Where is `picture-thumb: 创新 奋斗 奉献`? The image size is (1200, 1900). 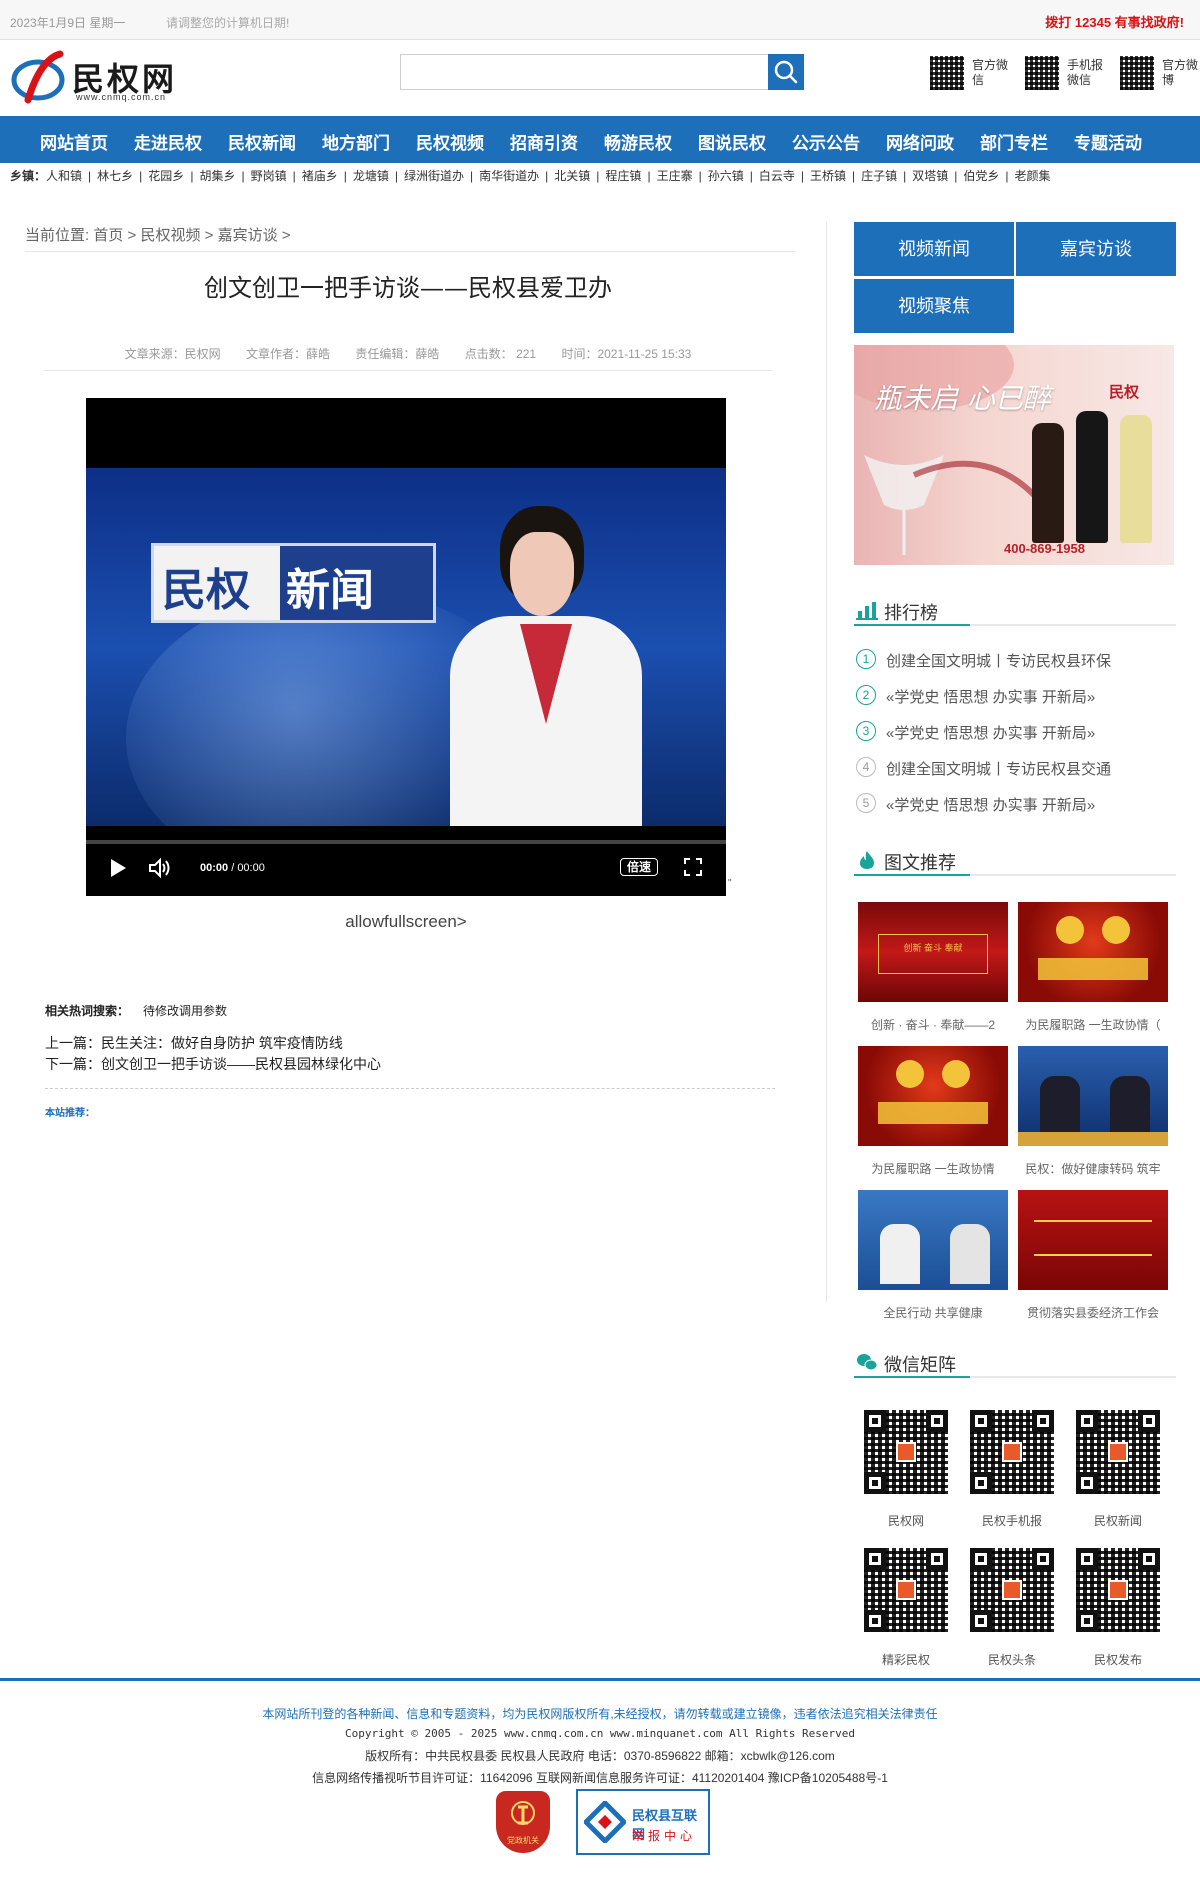 picture-thumb: 创新 奋斗 奉献 is located at coordinates (933, 952).